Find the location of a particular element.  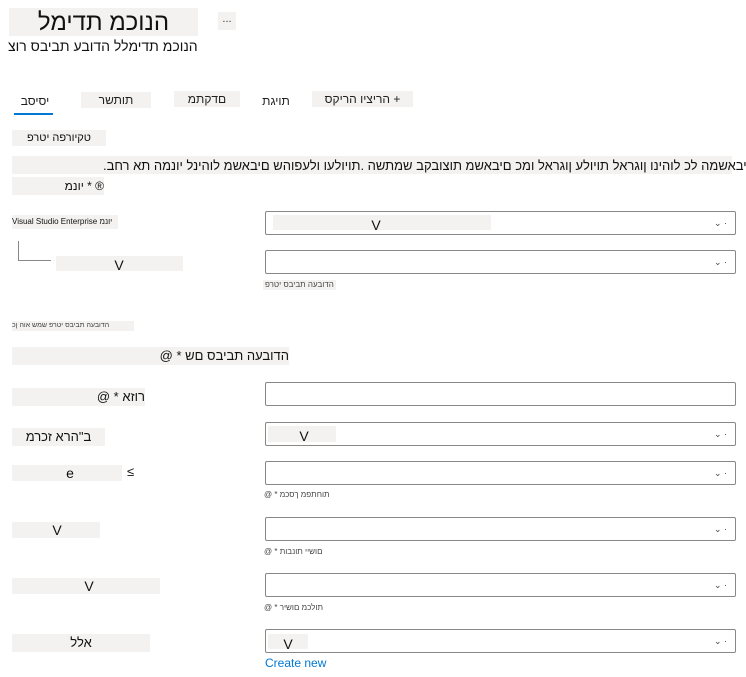

app-insights-label-value: V is located at coordinates (57, 530).